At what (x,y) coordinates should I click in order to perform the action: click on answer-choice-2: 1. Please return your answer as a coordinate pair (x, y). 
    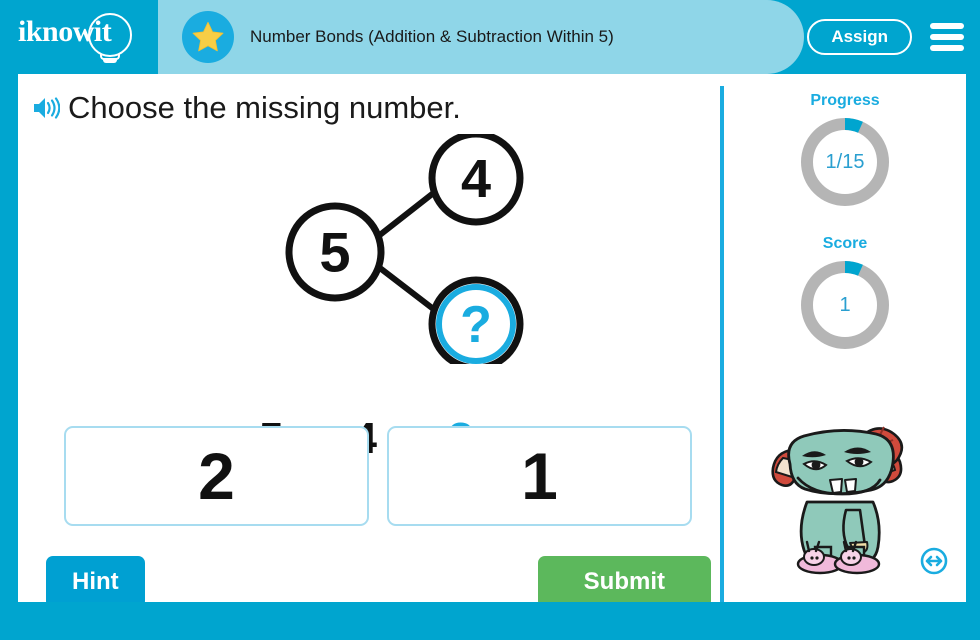
    Looking at the image, I should click on (539, 476).